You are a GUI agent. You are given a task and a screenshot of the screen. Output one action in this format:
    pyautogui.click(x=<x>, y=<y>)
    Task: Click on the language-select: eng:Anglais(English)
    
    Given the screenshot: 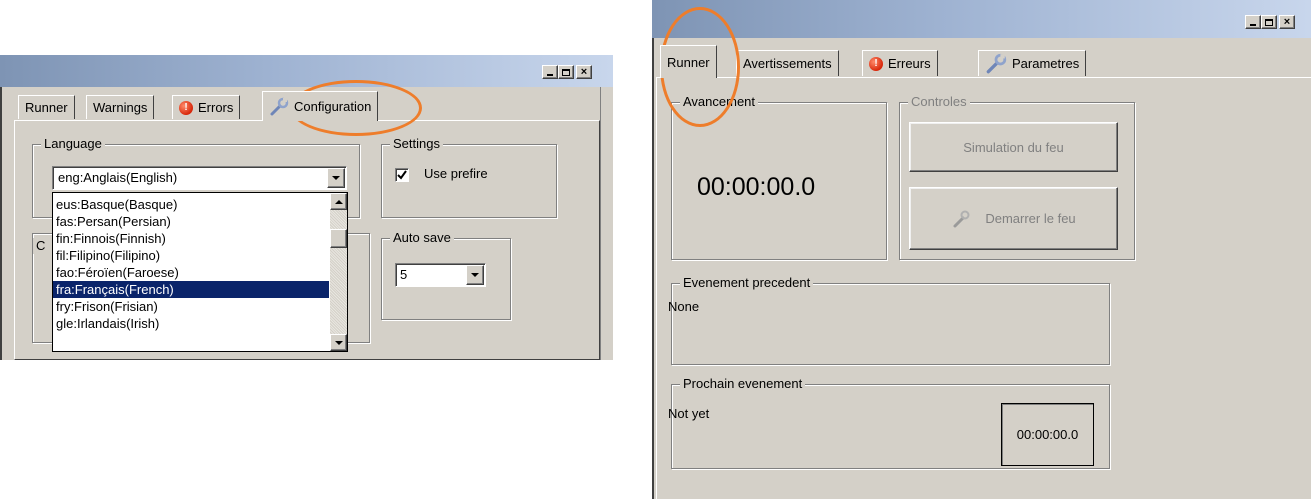 What is the action you would take?
    pyautogui.click(x=199, y=178)
    